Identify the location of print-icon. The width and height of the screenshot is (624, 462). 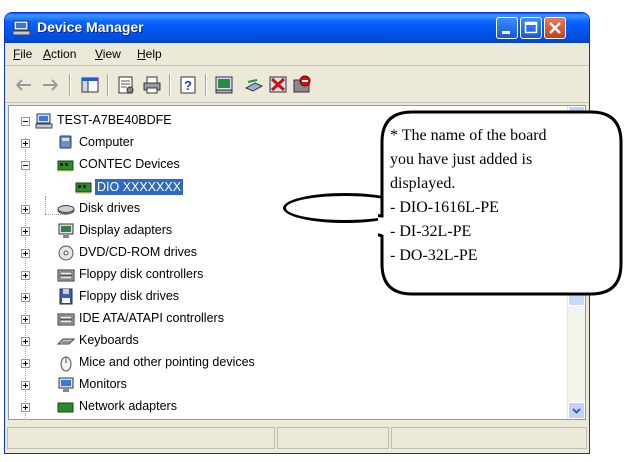
(152, 85).